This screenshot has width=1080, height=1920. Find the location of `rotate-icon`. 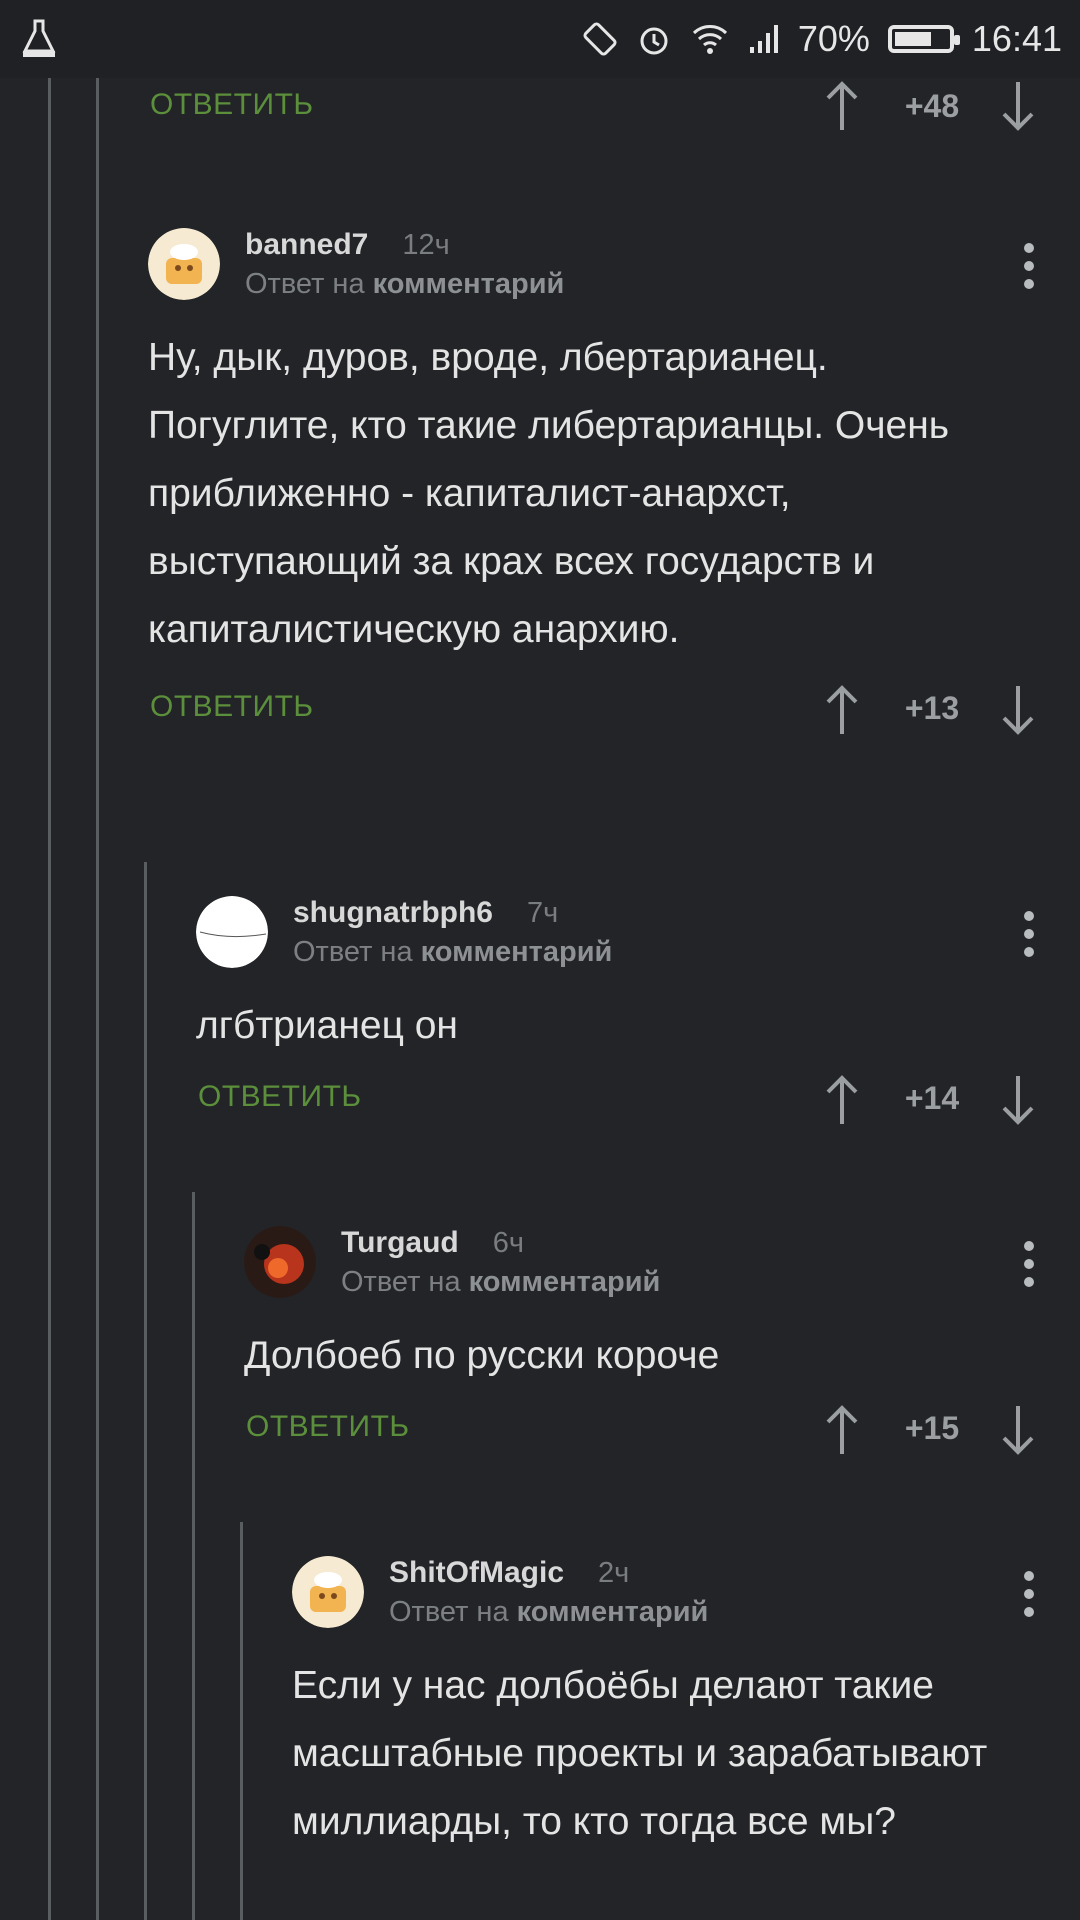

rotate-icon is located at coordinates (600, 39).